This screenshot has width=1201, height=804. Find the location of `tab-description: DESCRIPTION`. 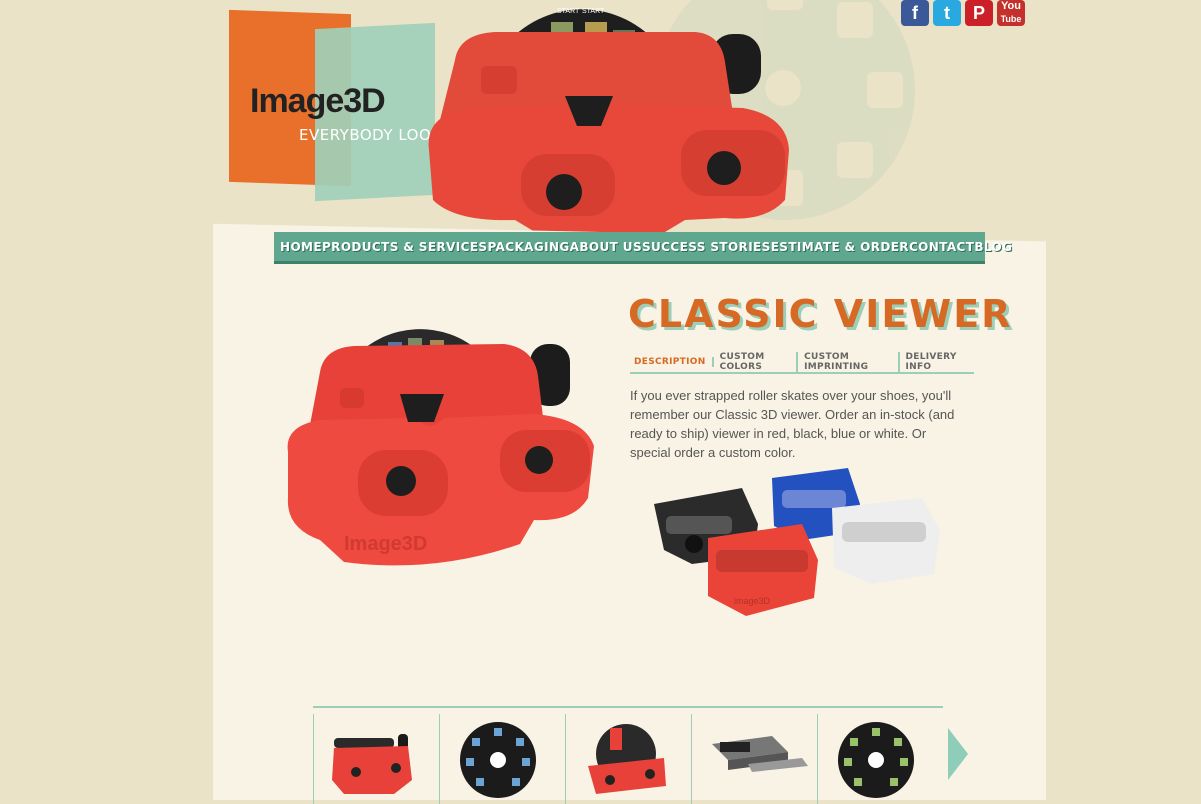

tab-description: DESCRIPTION is located at coordinates (672, 362).